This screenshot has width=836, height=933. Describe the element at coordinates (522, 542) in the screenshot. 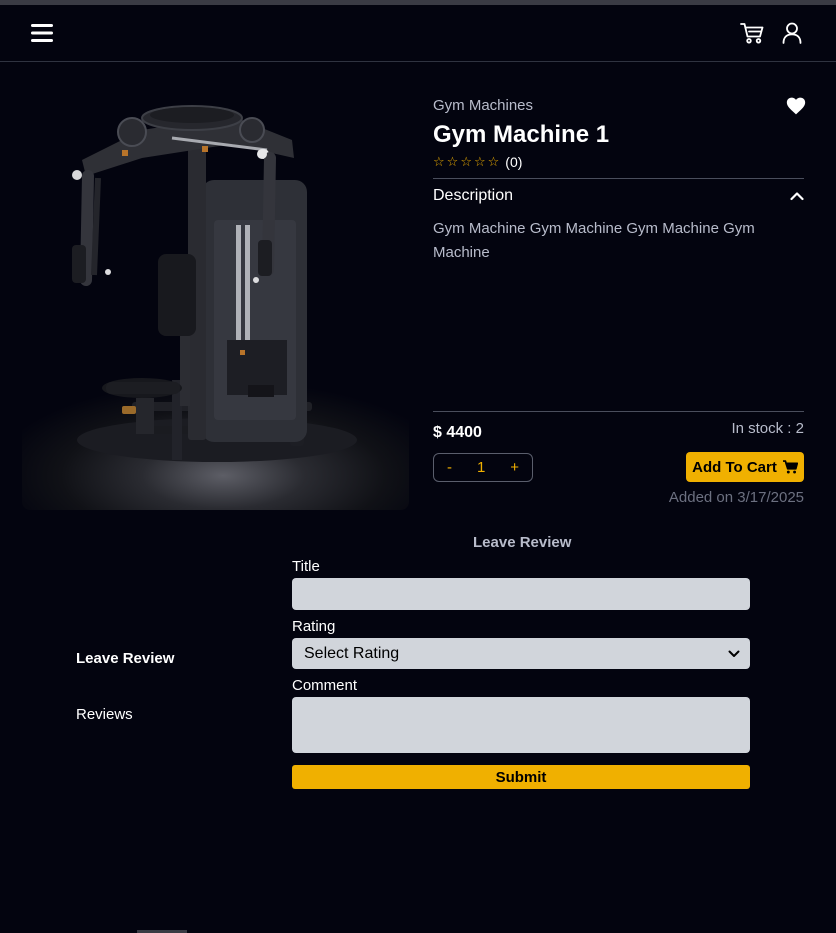

I see `review-form-heading: Leave Review` at that location.